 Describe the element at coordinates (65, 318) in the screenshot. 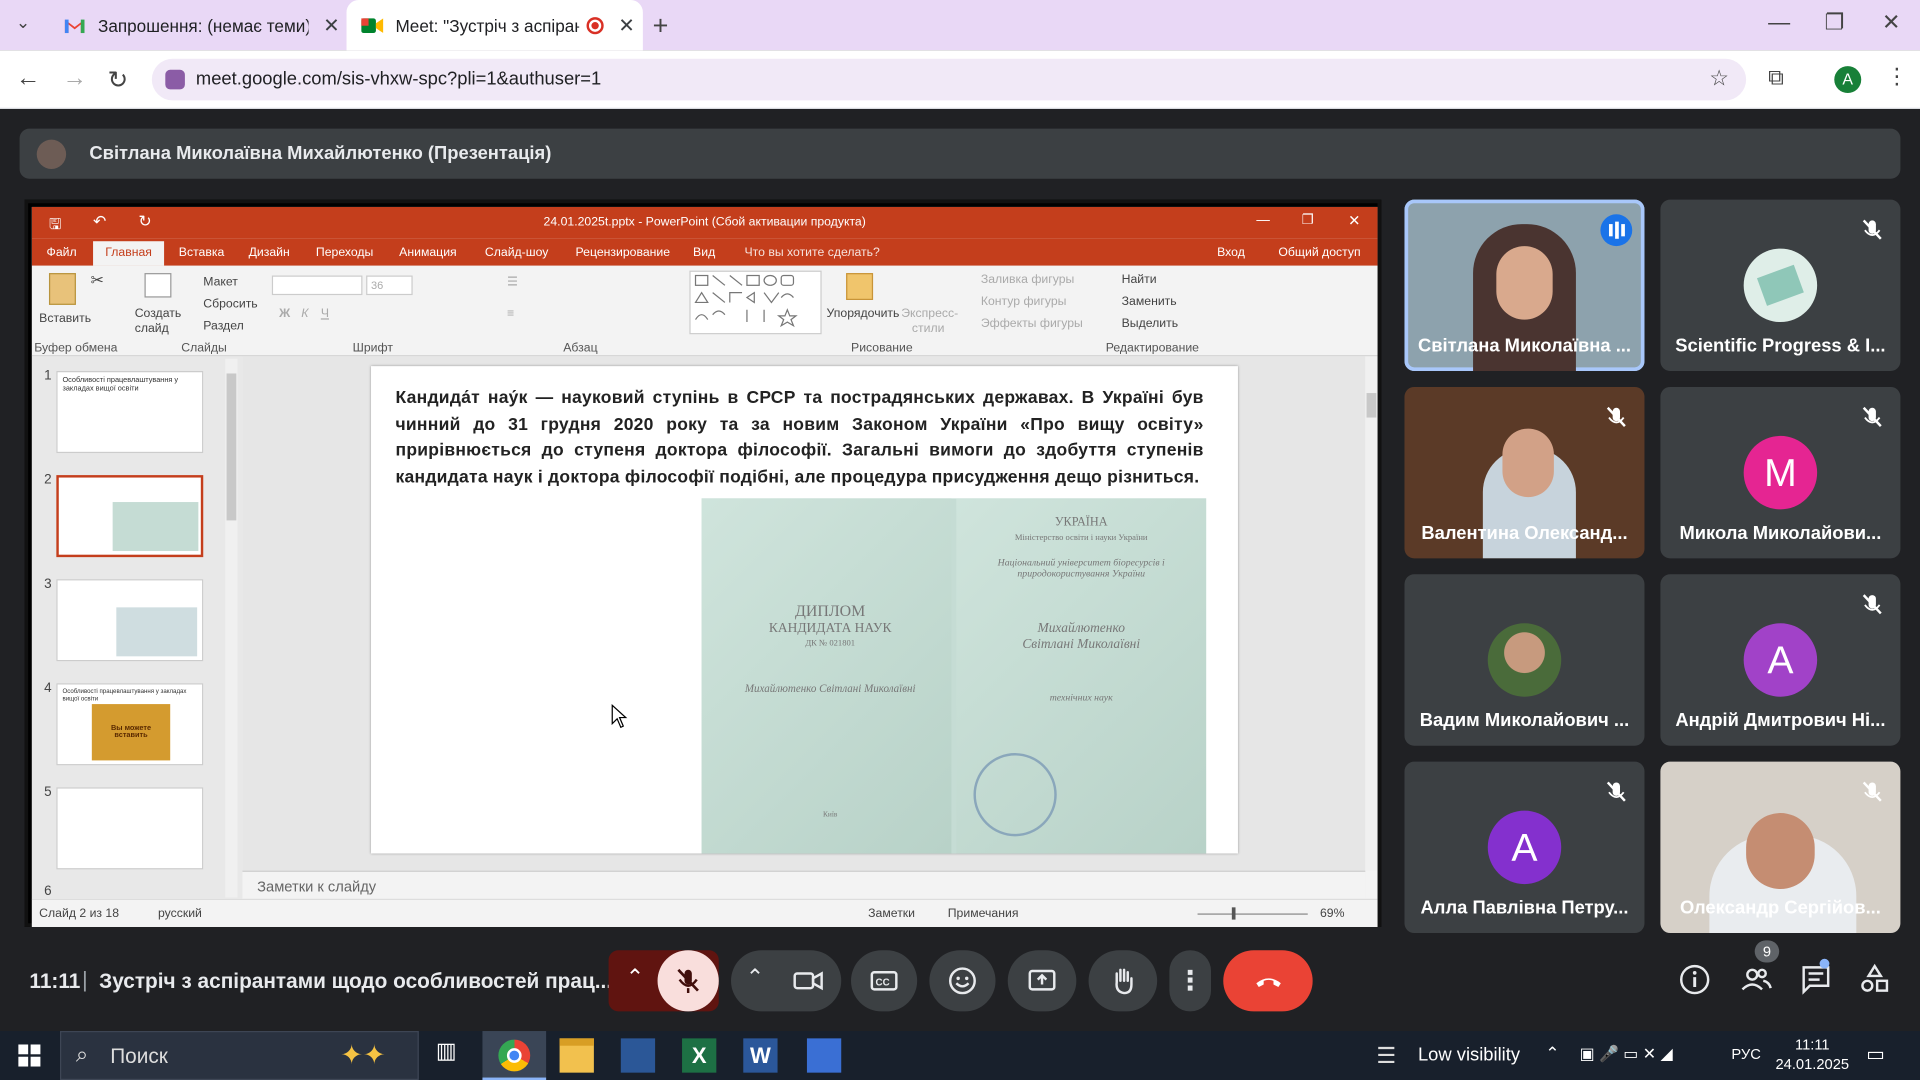

I see `paste-button: Вставить` at that location.